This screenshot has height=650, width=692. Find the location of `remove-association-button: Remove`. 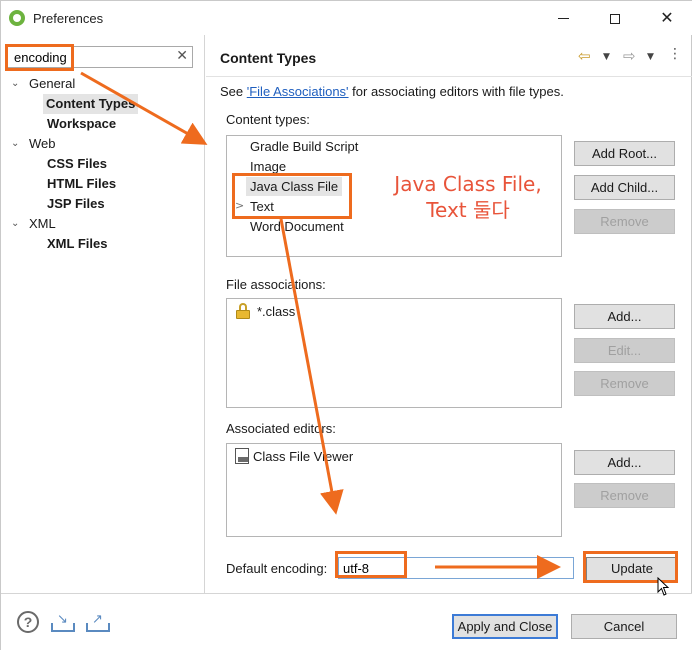

remove-association-button: Remove is located at coordinates (624, 383).